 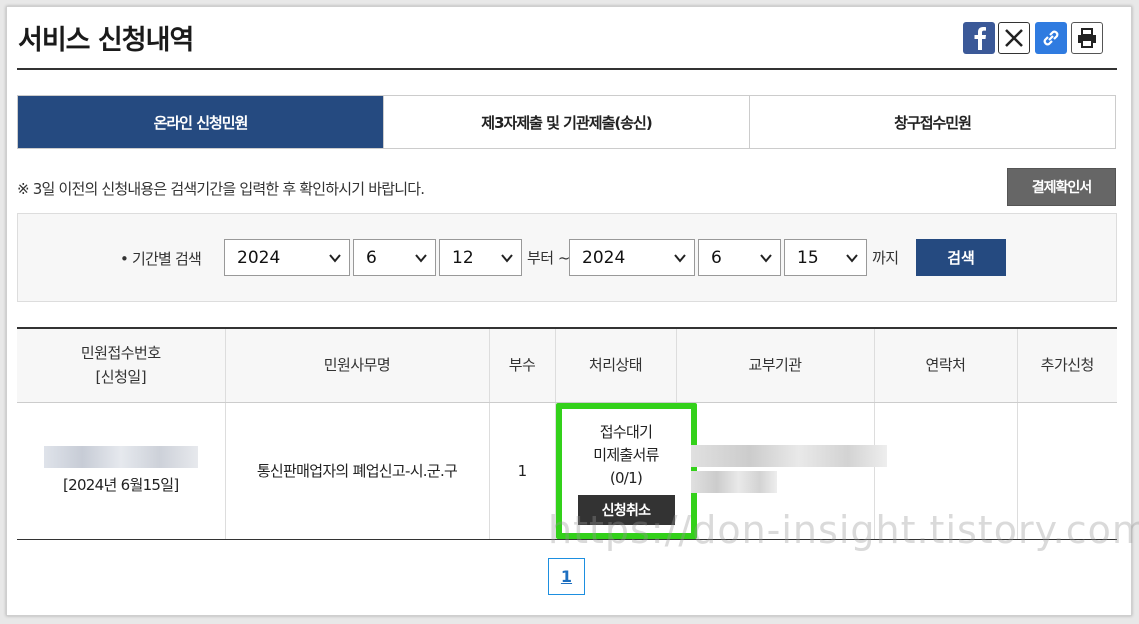 What do you see at coordinates (394, 257) in the screenshot?
I see `from-month-select: 6` at bounding box center [394, 257].